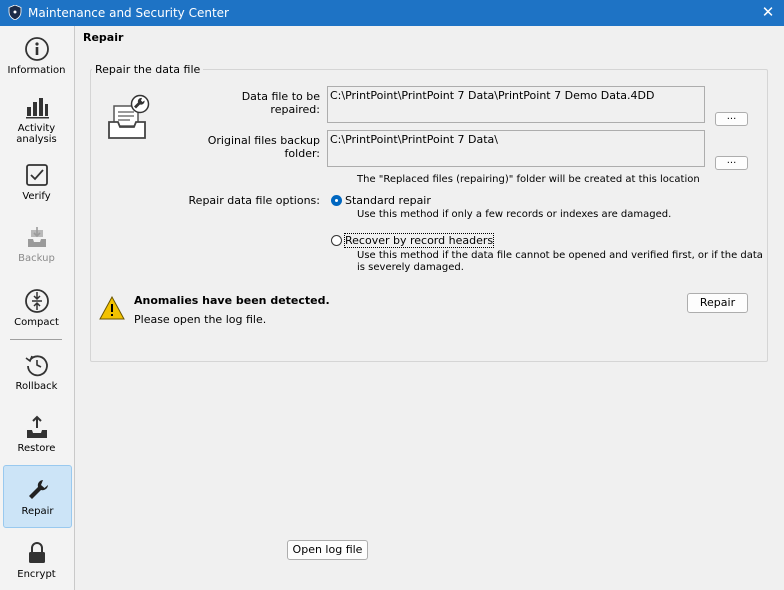 This screenshot has height=590, width=784. What do you see at coordinates (128, 13) in the screenshot?
I see `window-title: Maintenance and Security Center` at bounding box center [128, 13].